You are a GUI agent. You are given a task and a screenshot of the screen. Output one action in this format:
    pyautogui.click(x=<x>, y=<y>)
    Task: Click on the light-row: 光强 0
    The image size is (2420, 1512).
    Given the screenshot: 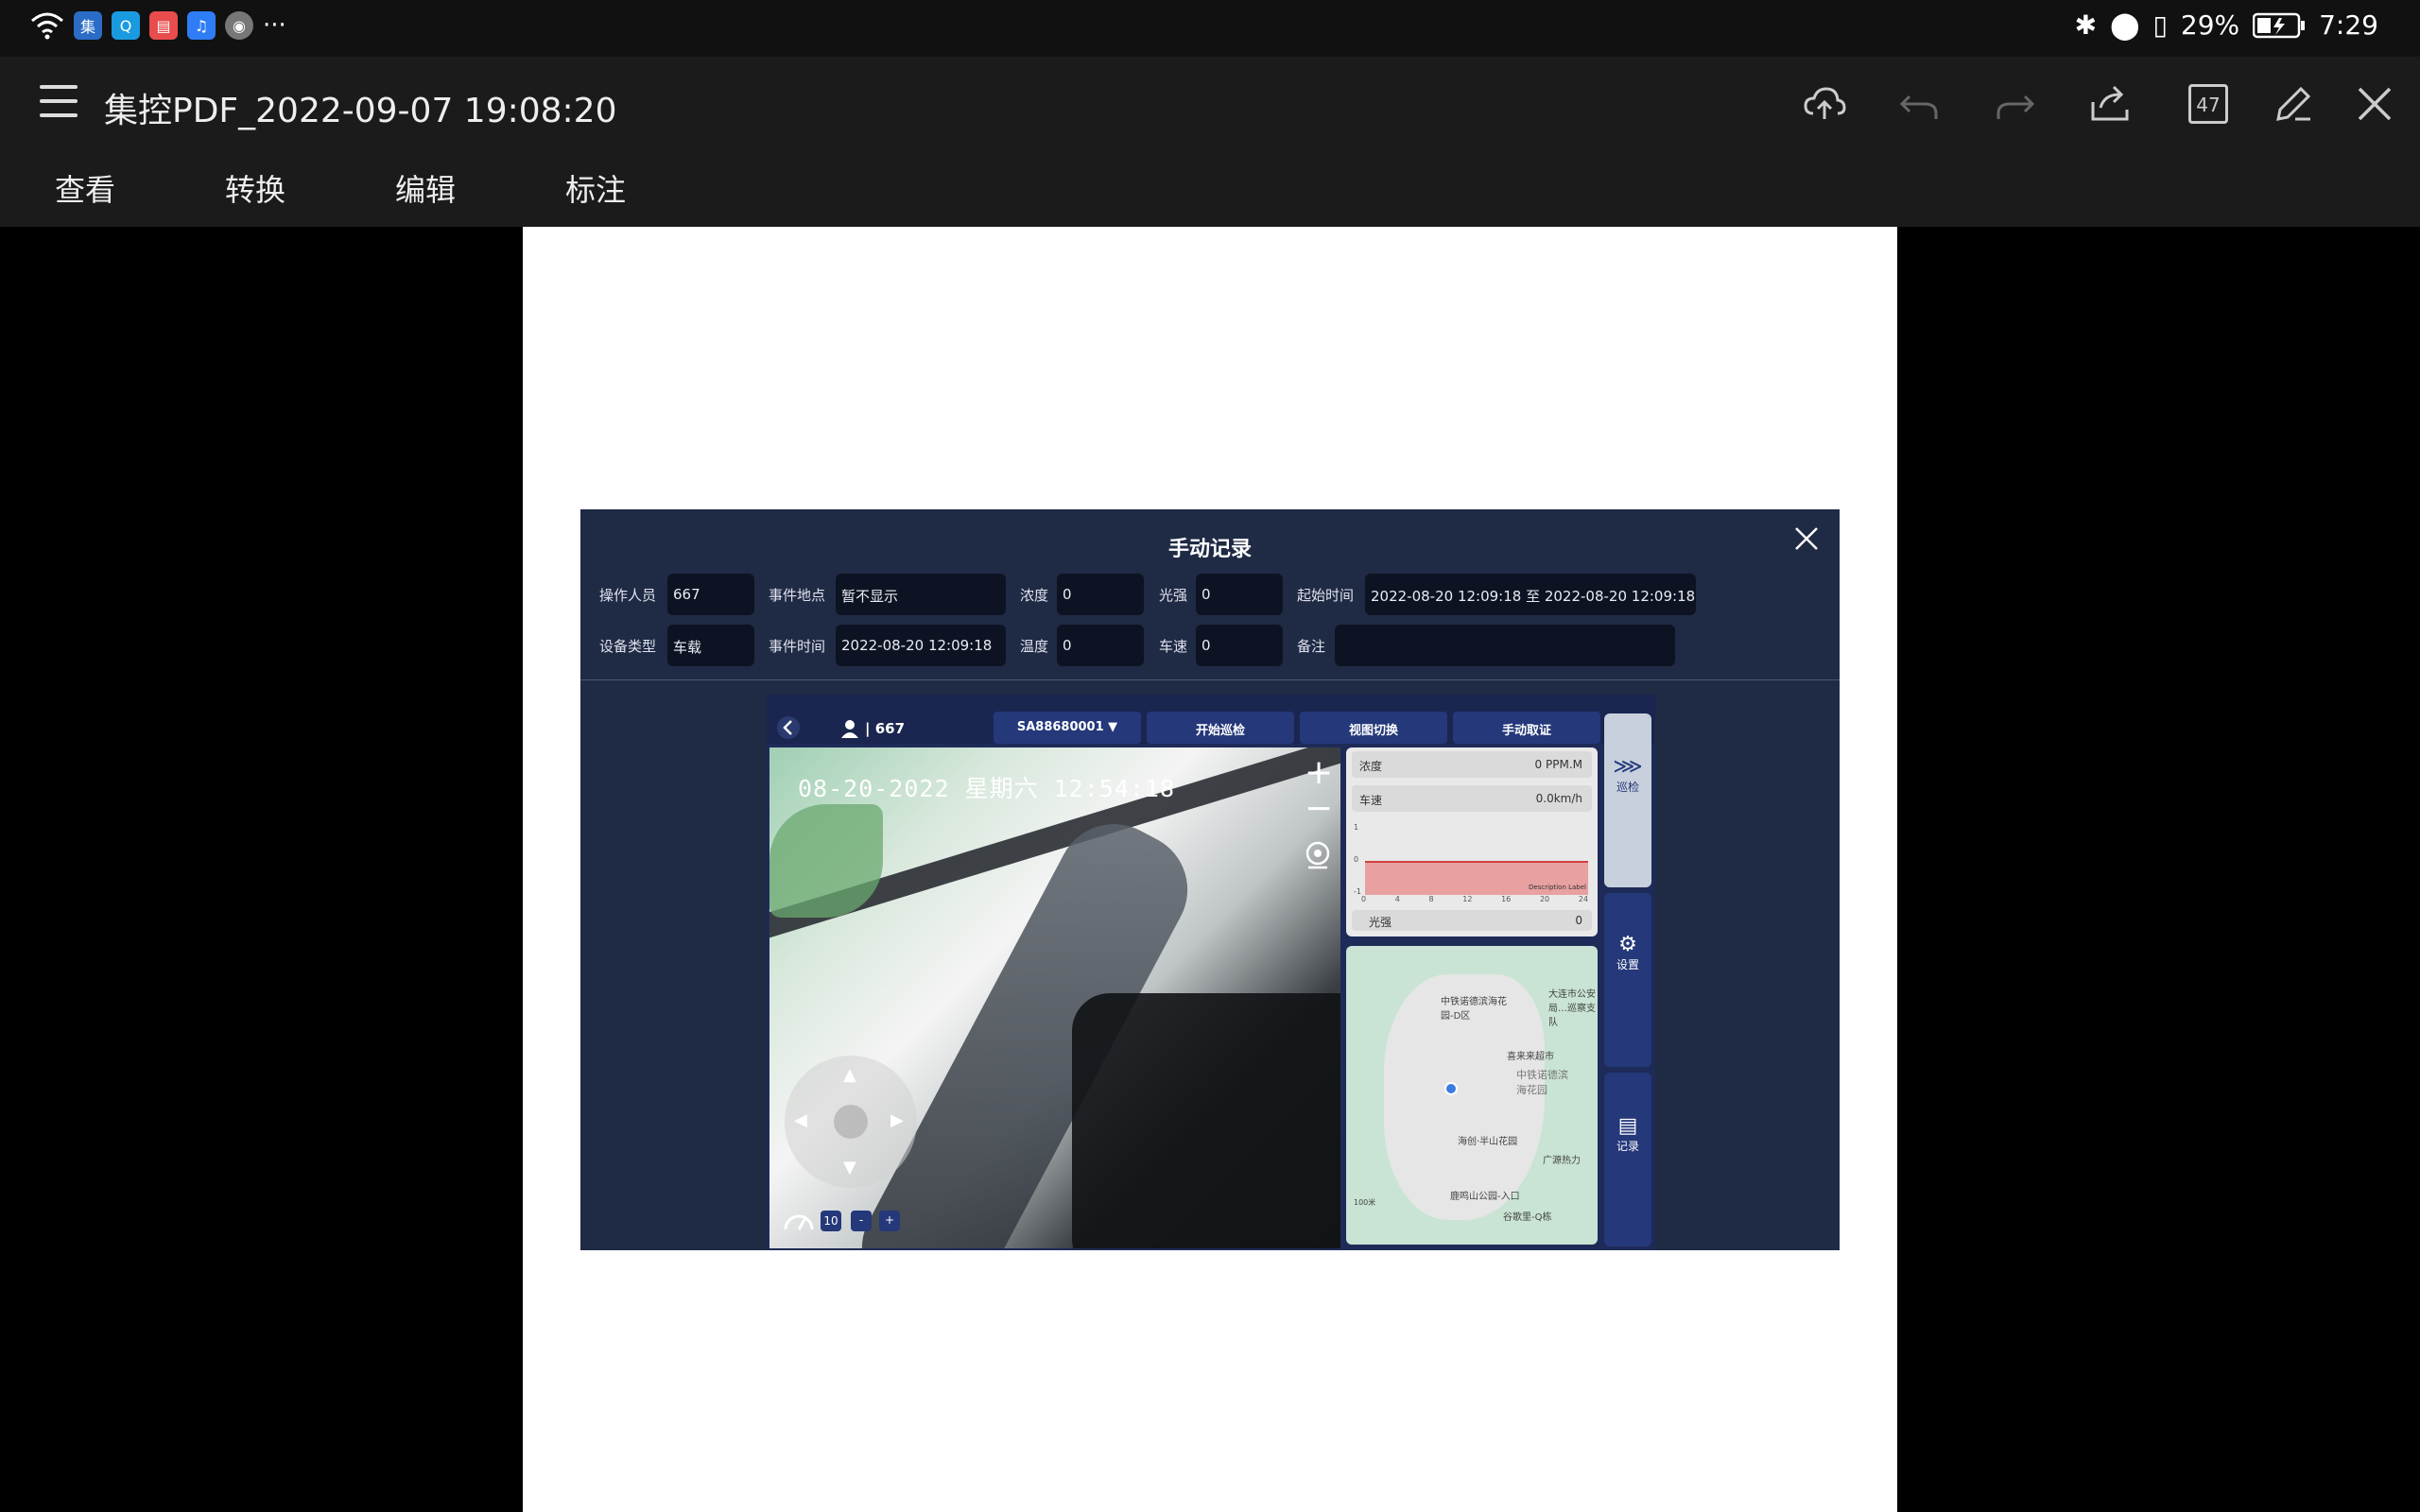 What is the action you would take?
    pyautogui.click(x=1472, y=920)
    